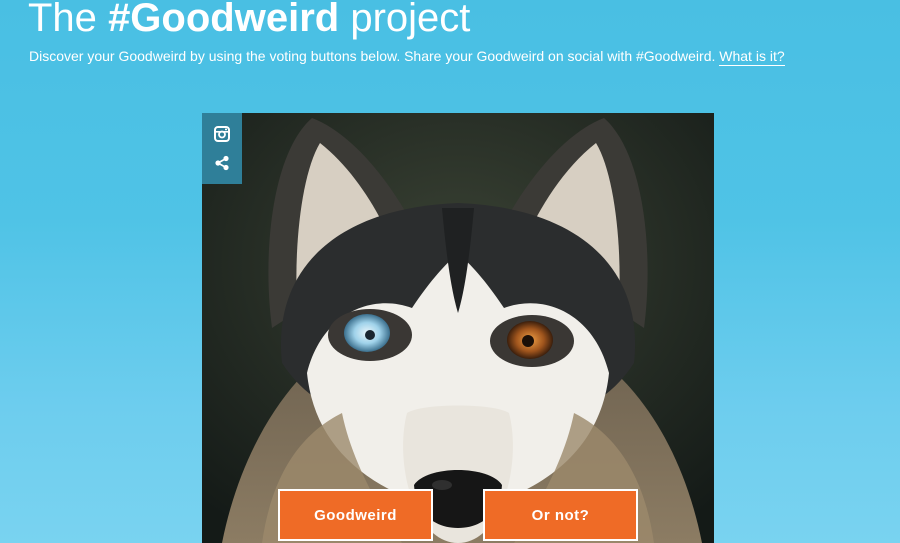 Image resolution: width=900 pixels, height=543 pixels. I want to click on page-title: The #Goodweird project, so click(249, 21).